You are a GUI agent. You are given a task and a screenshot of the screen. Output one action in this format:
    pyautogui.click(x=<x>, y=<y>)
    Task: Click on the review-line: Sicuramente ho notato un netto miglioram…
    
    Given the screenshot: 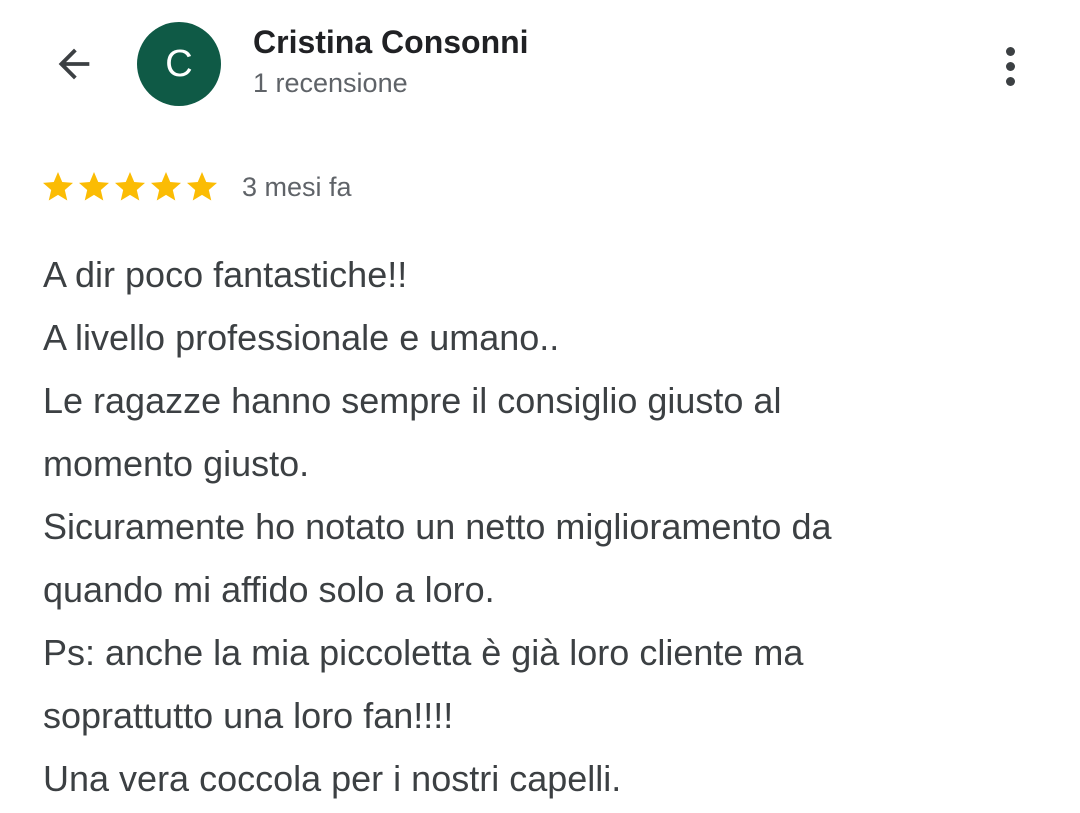 What is the action you would take?
    pyautogui.click(x=437, y=526)
    